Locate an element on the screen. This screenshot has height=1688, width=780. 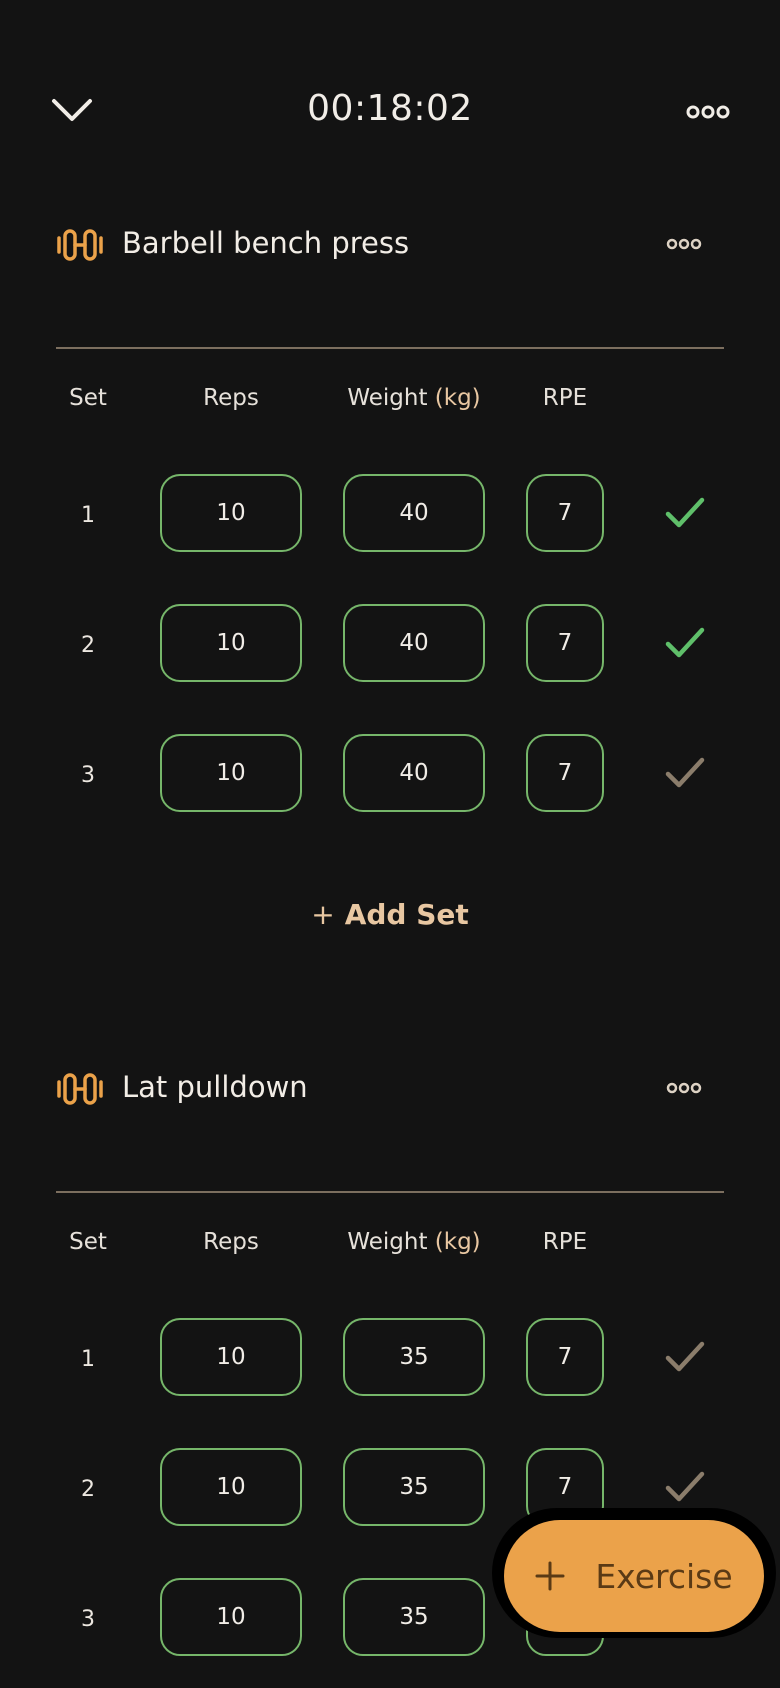
plus-icon: + is located at coordinates (323, 914).